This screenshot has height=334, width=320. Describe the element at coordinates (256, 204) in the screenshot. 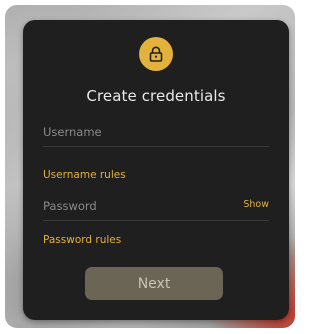

I see `show-password-toggle: Show` at that location.